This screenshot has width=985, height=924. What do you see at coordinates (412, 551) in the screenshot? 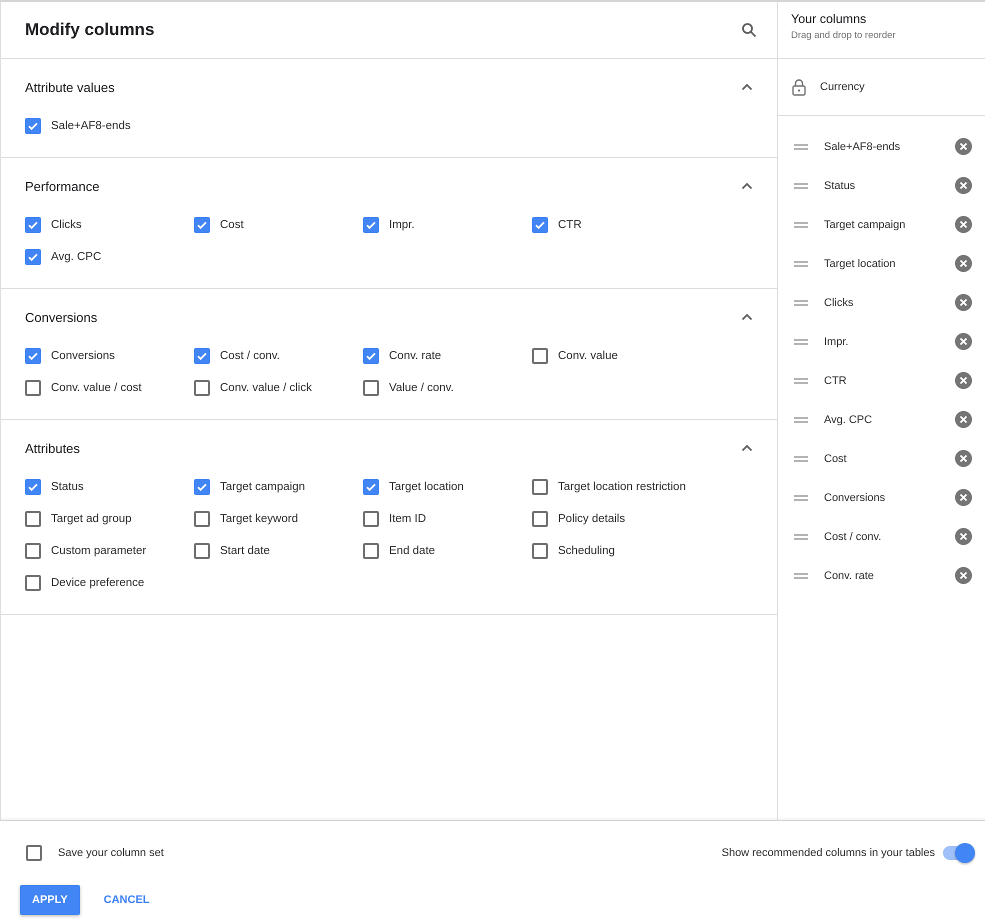
I see `option-label: End date` at bounding box center [412, 551].